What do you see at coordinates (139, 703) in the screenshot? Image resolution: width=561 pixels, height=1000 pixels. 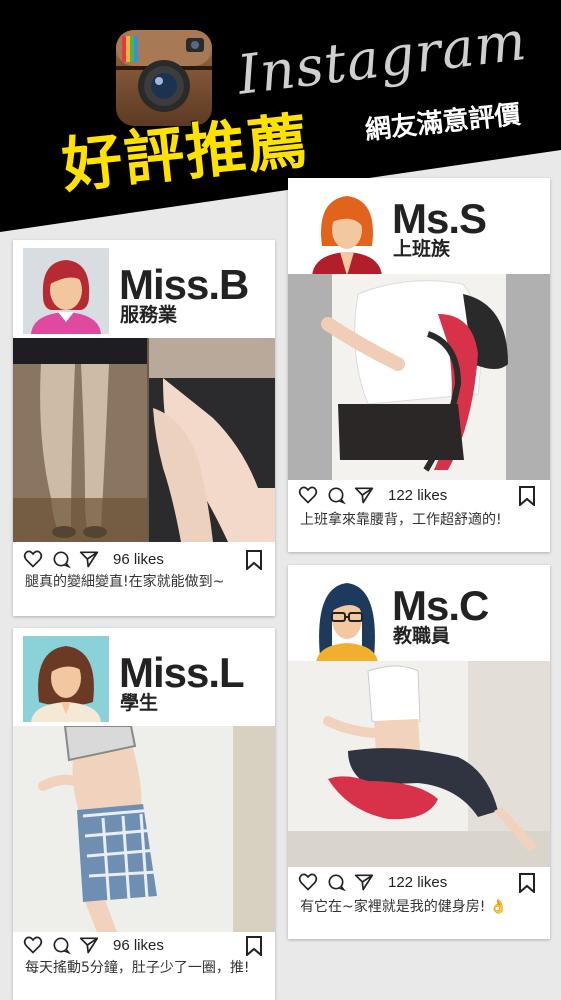 I see `post-author-occupation: 學生` at bounding box center [139, 703].